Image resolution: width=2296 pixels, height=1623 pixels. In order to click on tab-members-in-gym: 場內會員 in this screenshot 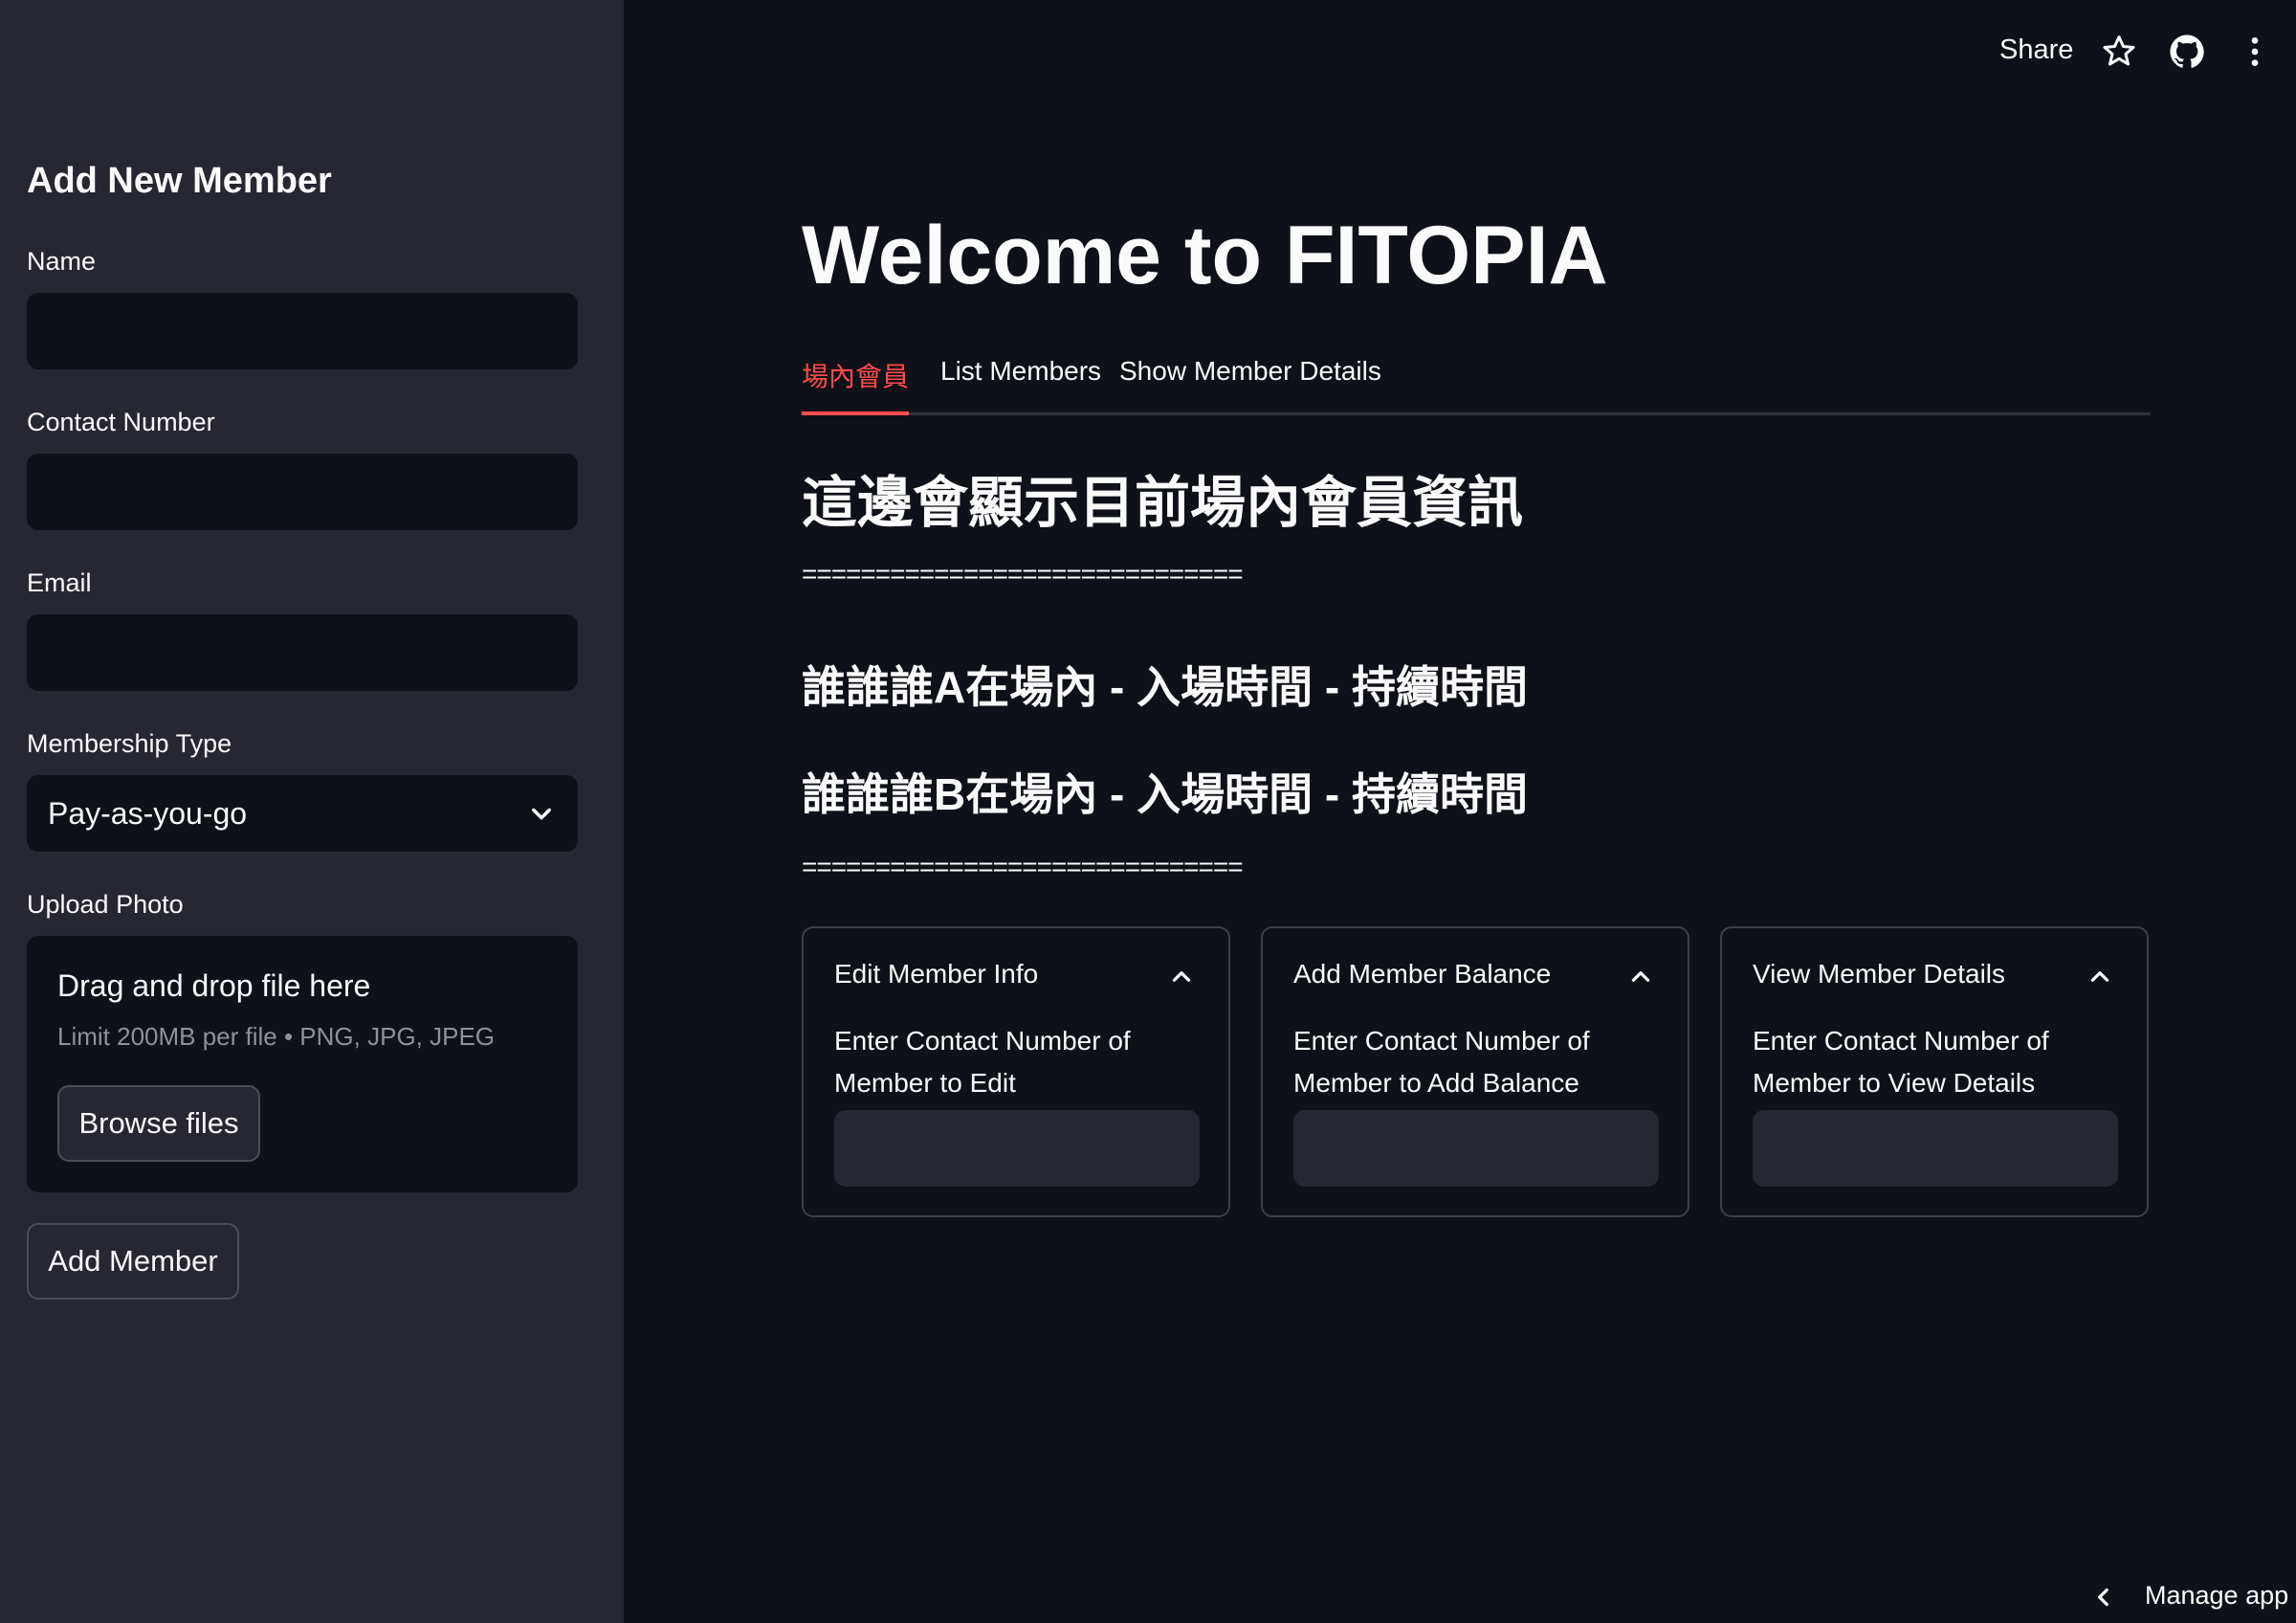, I will do `click(856, 385)`.